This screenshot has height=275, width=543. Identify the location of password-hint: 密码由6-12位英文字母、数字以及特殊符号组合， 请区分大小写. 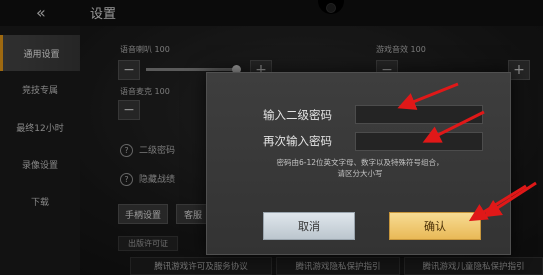
(360, 168).